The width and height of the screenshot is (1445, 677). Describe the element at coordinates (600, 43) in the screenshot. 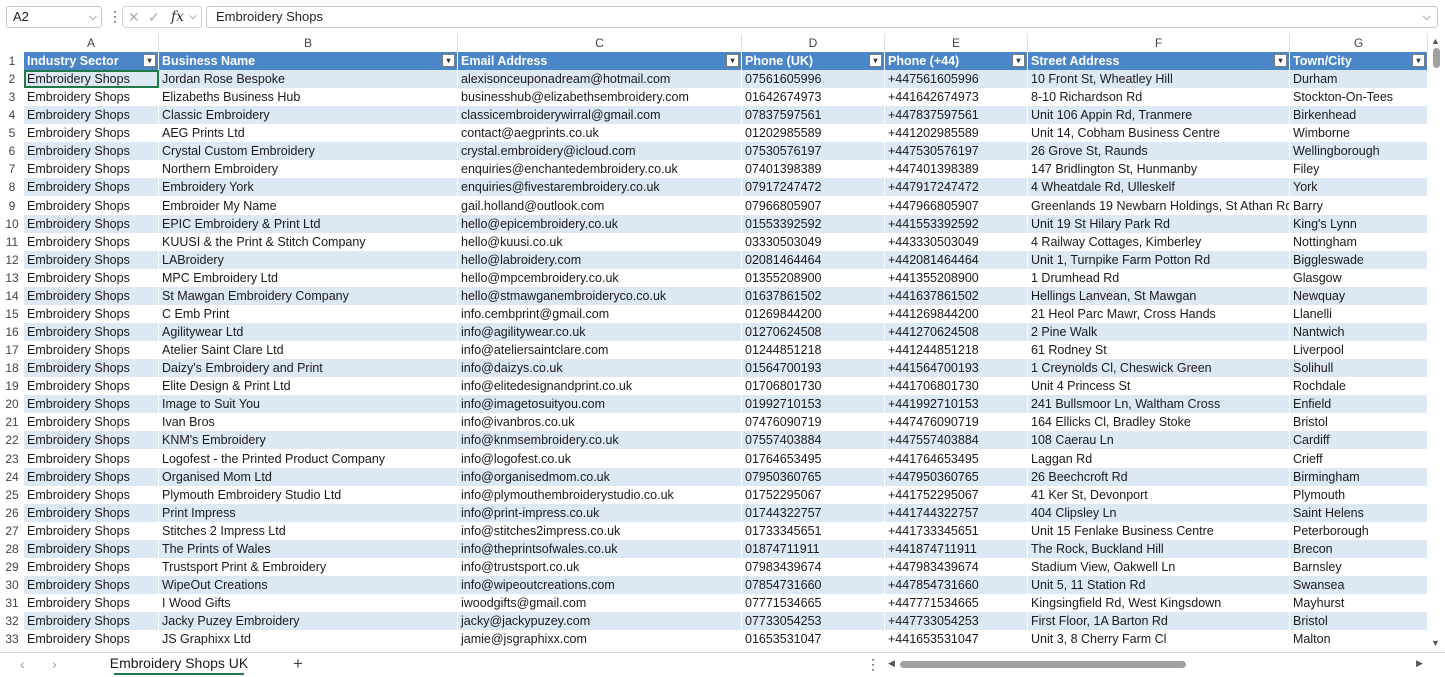

I see `column-header-c: C` at that location.